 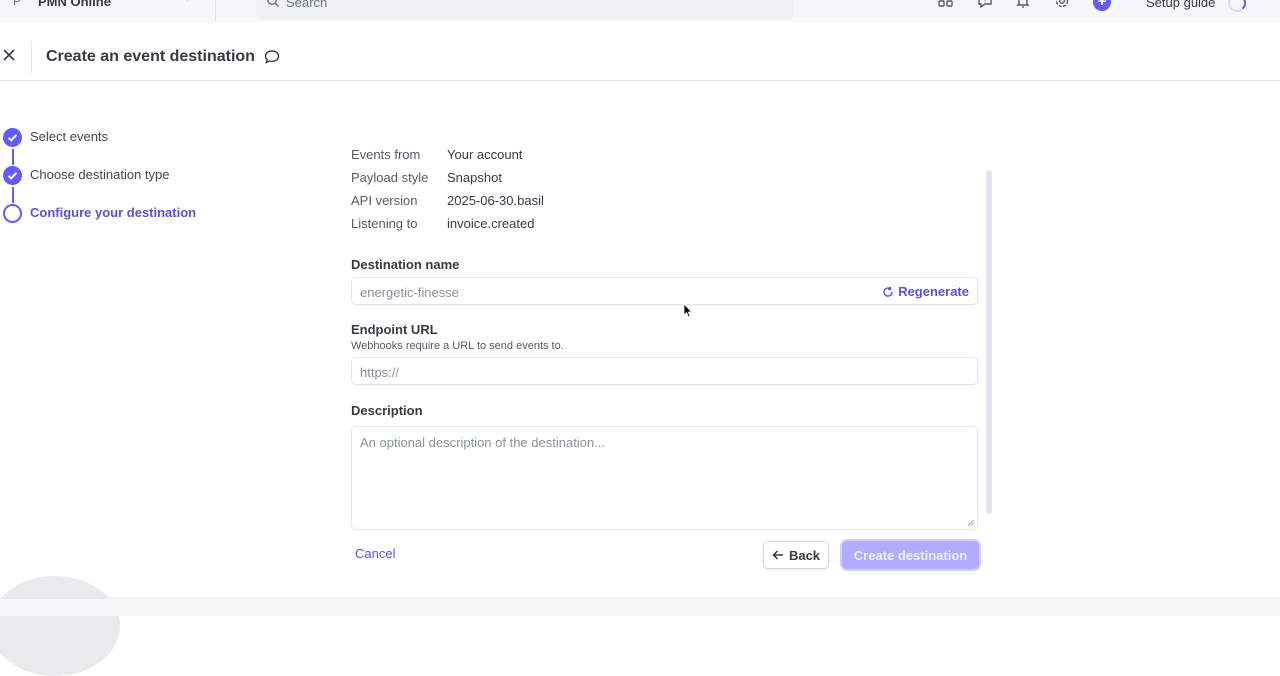 I want to click on page-title: Create an event destination, so click(x=150, y=56).